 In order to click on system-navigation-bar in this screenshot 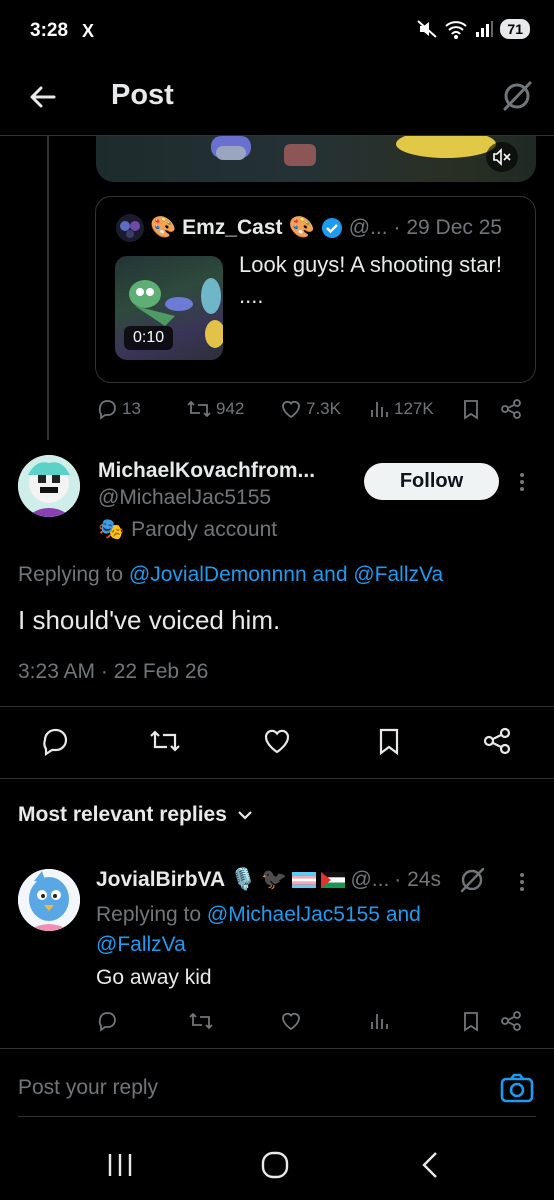, I will do `click(277, 1170)`.